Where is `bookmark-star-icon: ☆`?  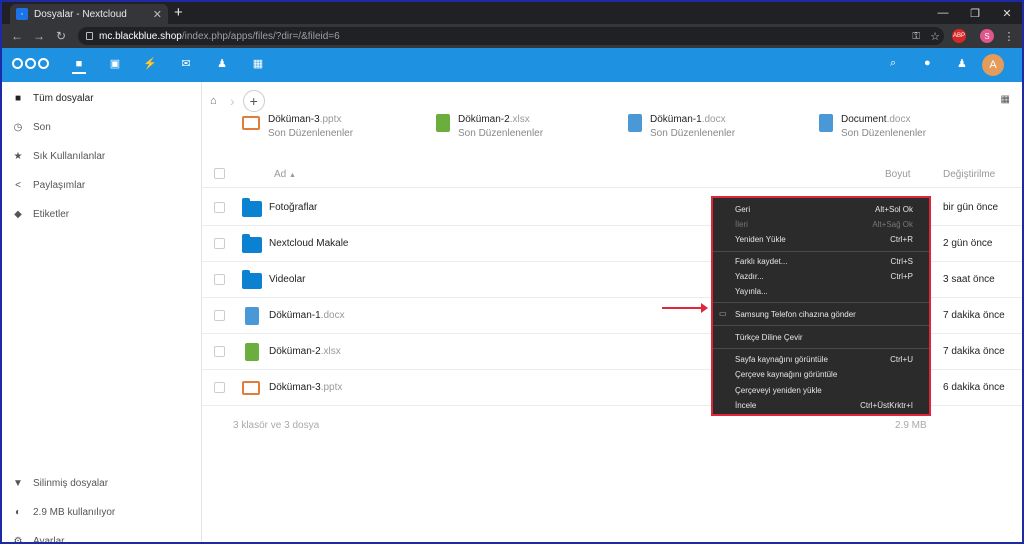 bookmark-star-icon: ☆ is located at coordinates (935, 36).